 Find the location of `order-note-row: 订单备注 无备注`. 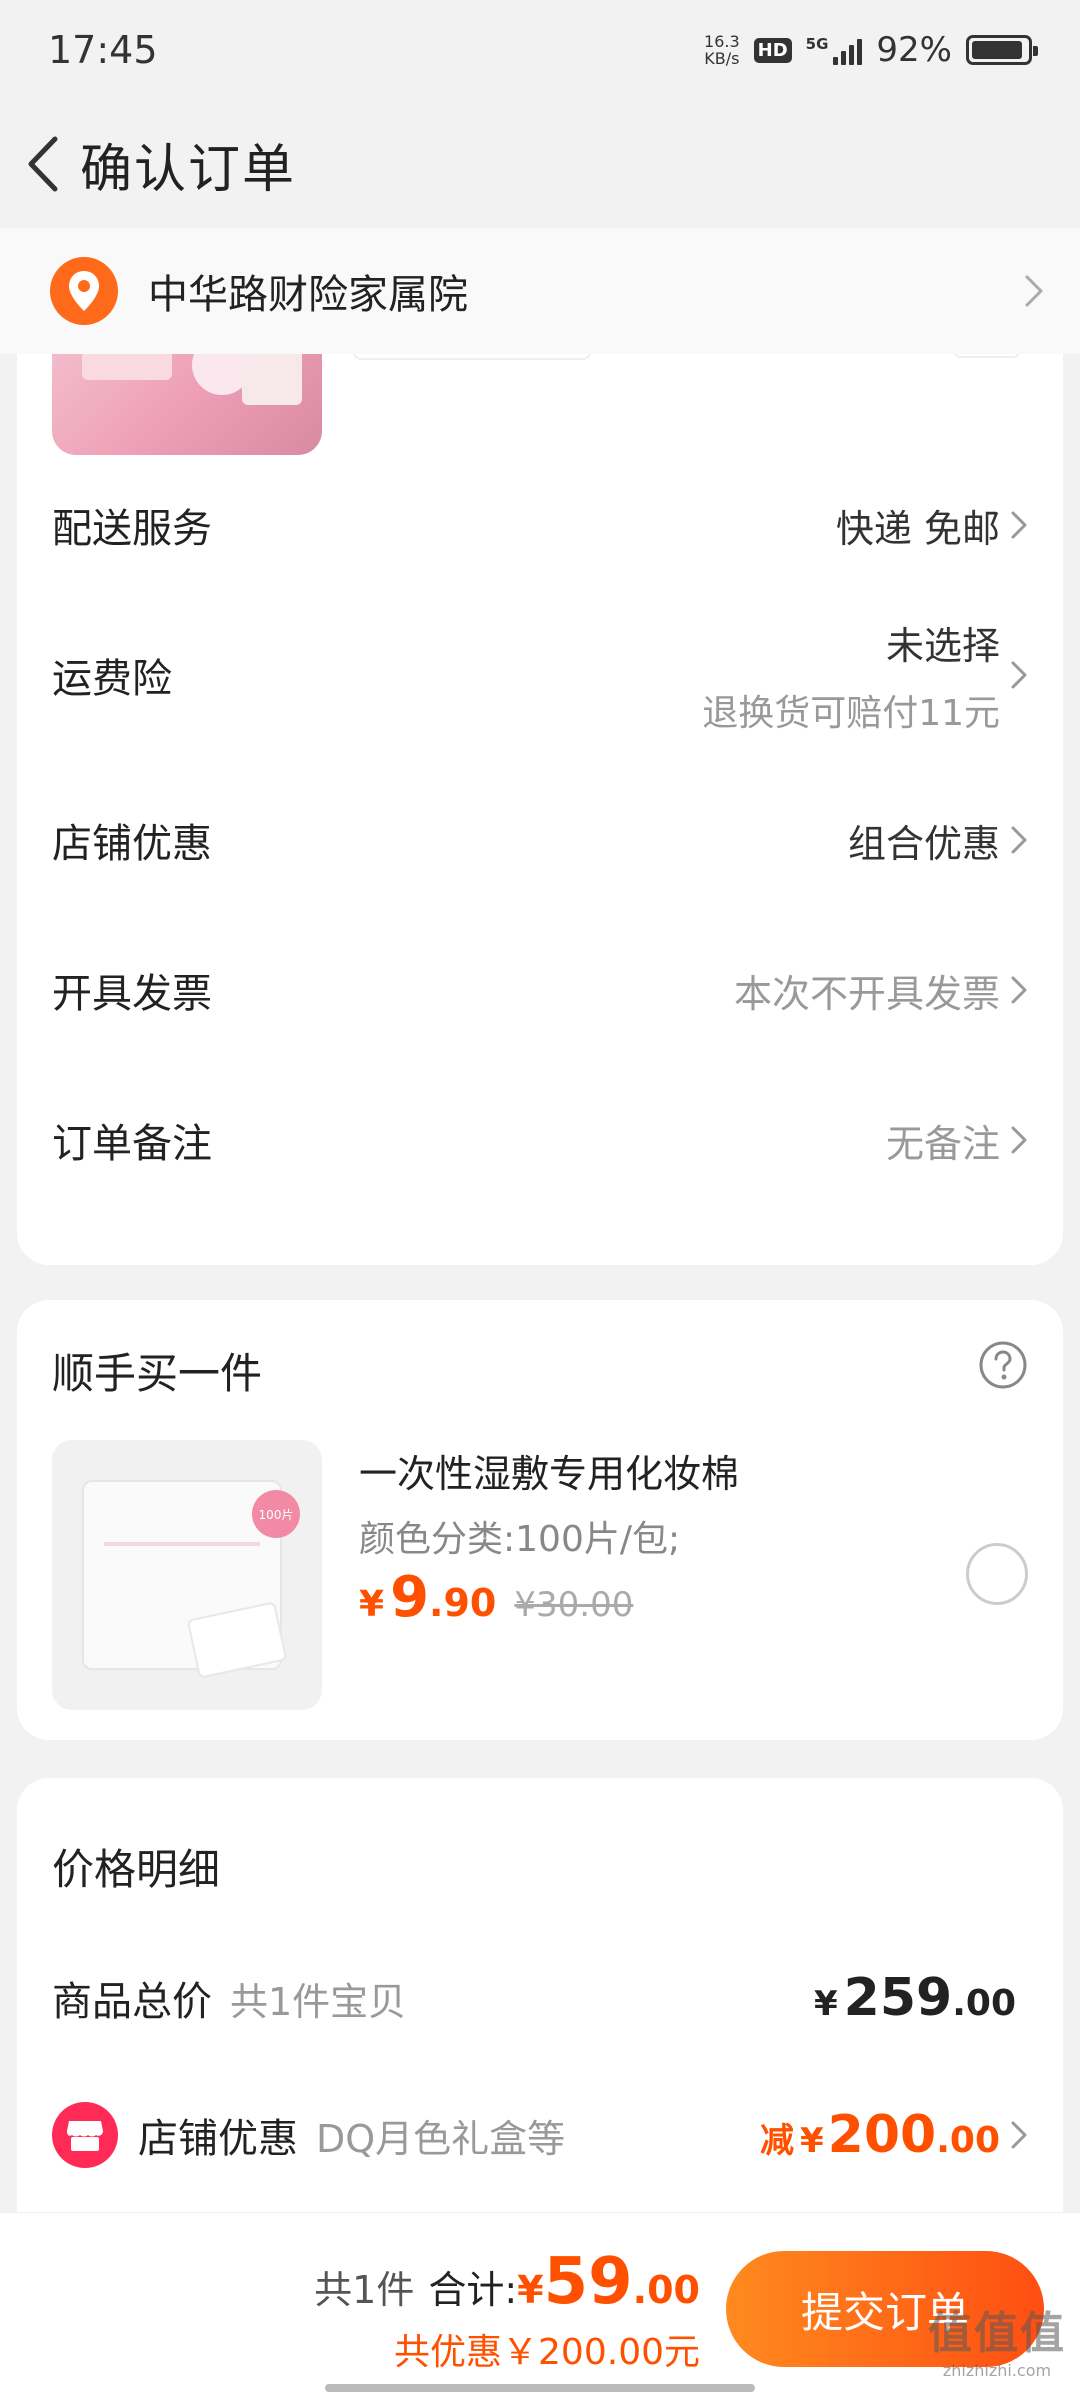

order-note-row: 订单备注 无备注 is located at coordinates (540, 1140).